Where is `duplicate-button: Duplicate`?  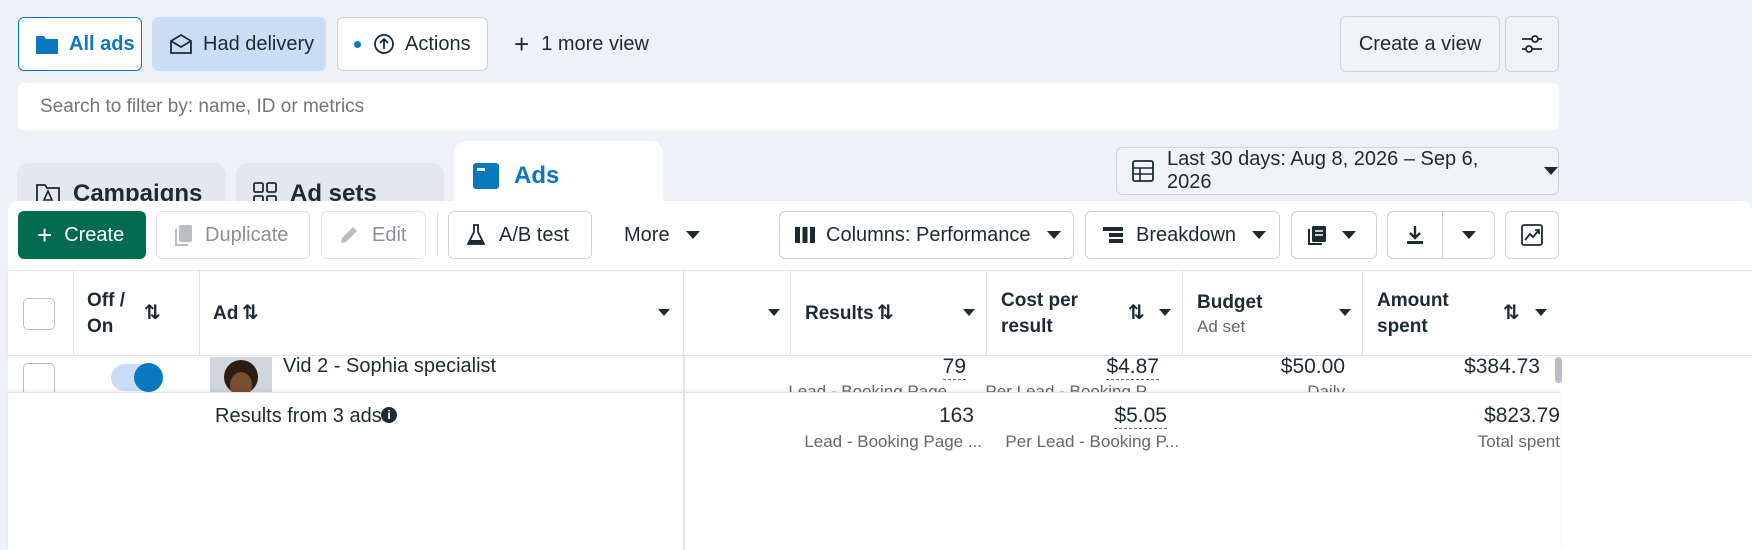
duplicate-button: Duplicate is located at coordinates (233, 235).